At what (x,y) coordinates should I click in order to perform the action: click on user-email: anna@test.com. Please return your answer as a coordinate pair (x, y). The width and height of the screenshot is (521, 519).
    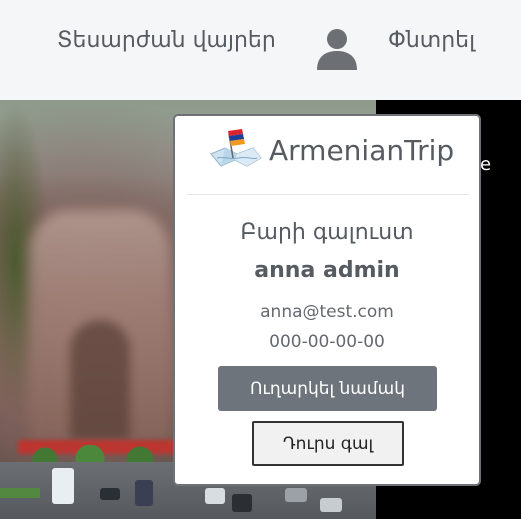
    Looking at the image, I should click on (327, 312).